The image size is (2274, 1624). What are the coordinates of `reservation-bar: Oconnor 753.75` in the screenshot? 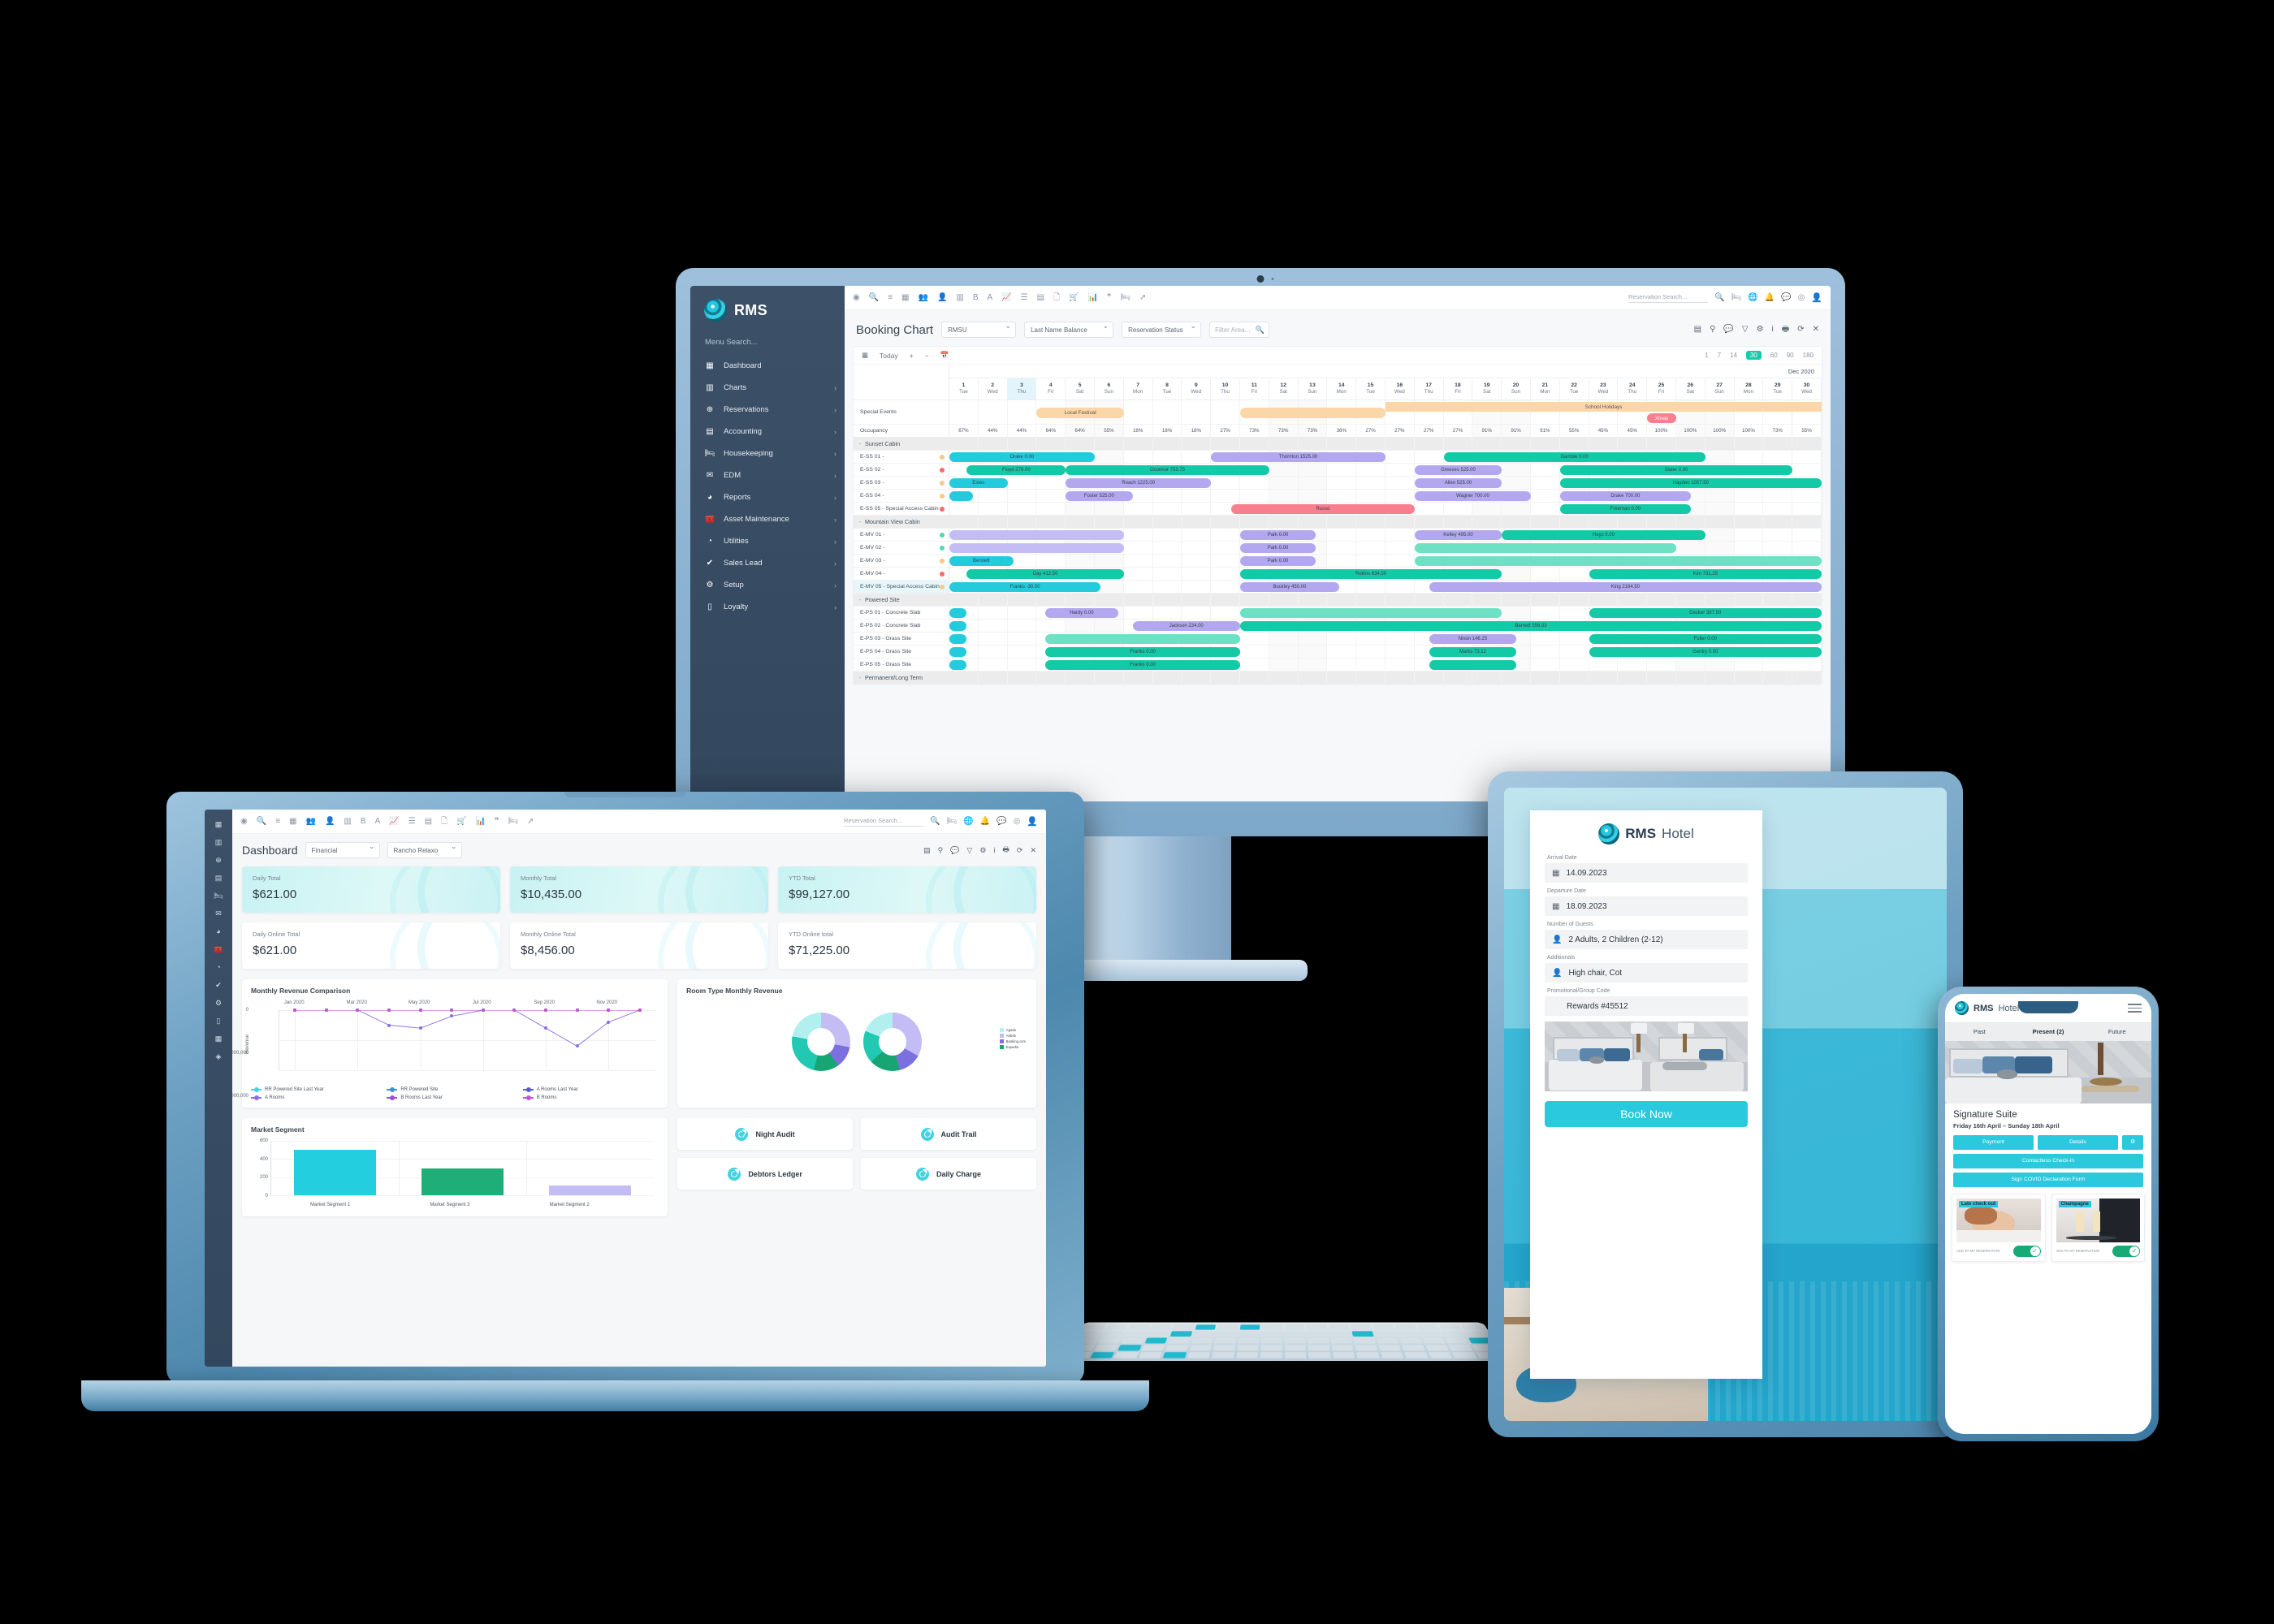 It's located at (1167, 470).